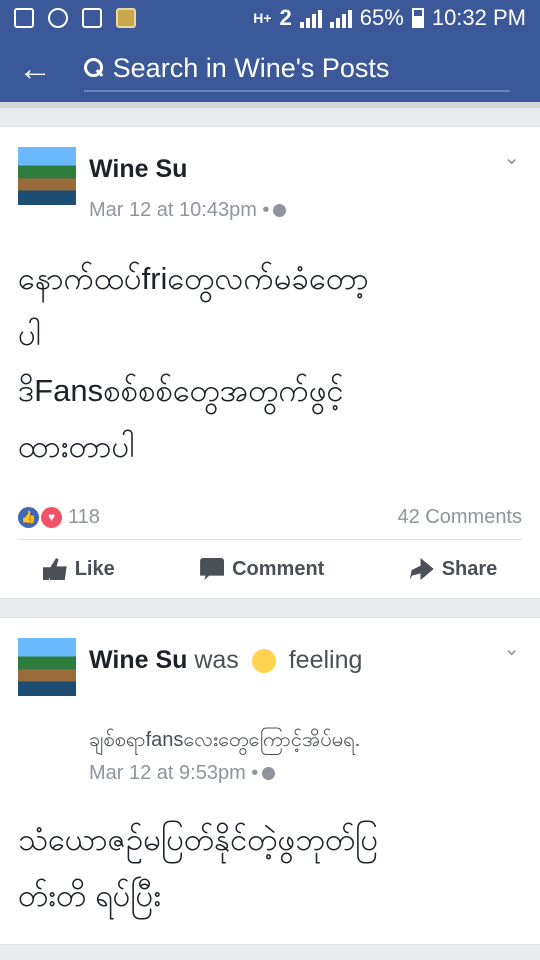 The height and width of the screenshot is (960, 540). What do you see at coordinates (93, 68) in the screenshot?
I see `search-icon` at bounding box center [93, 68].